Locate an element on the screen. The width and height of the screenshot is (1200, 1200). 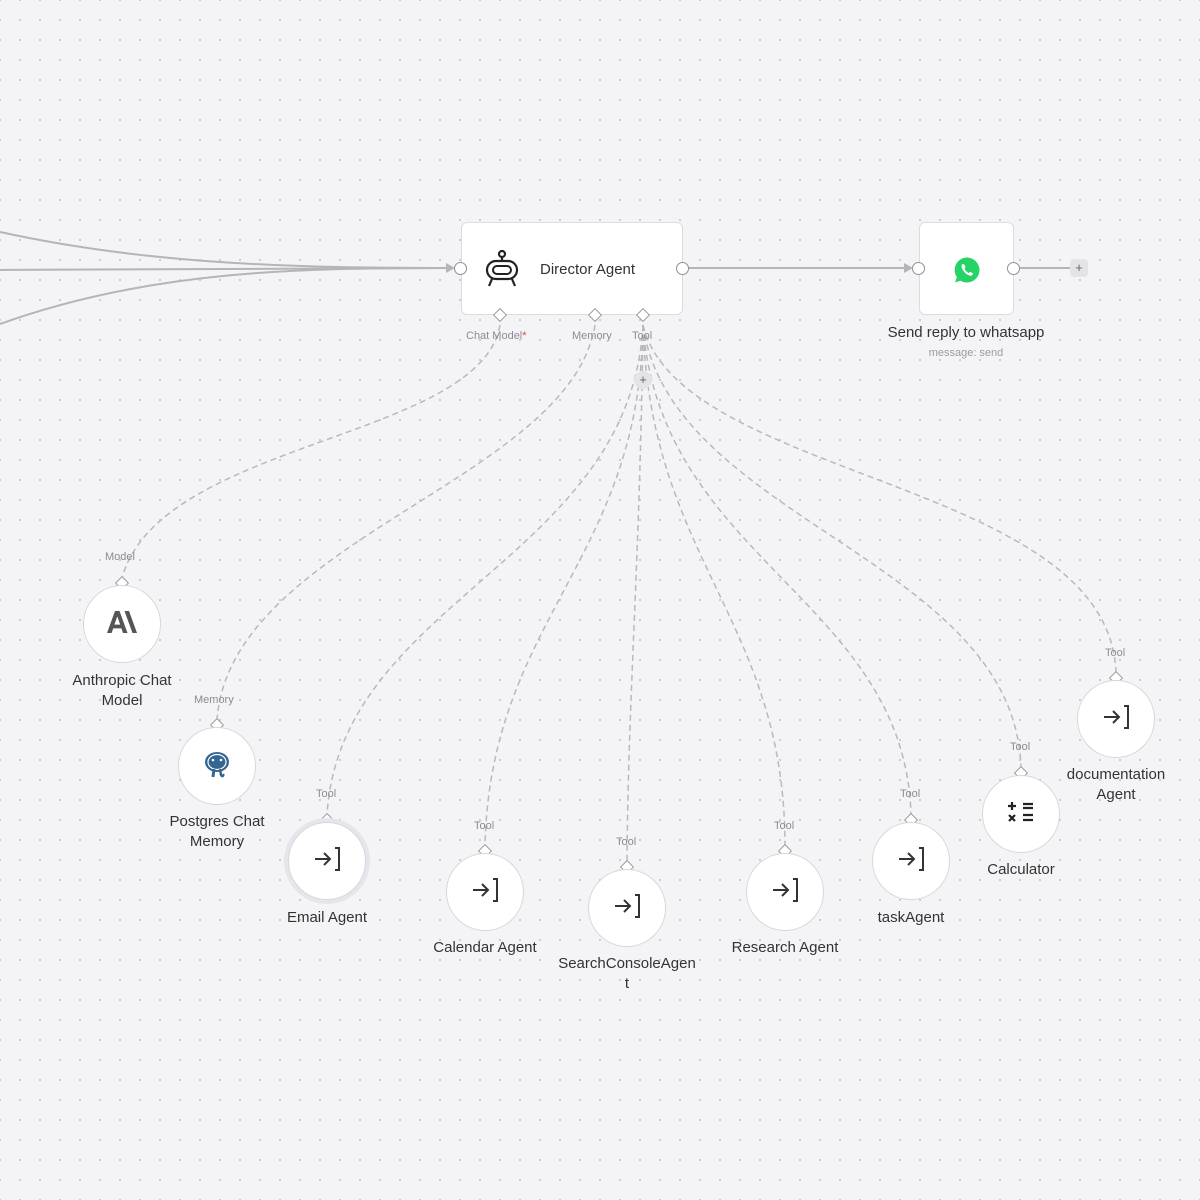
robot-icon is located at coordinates (502, 271).